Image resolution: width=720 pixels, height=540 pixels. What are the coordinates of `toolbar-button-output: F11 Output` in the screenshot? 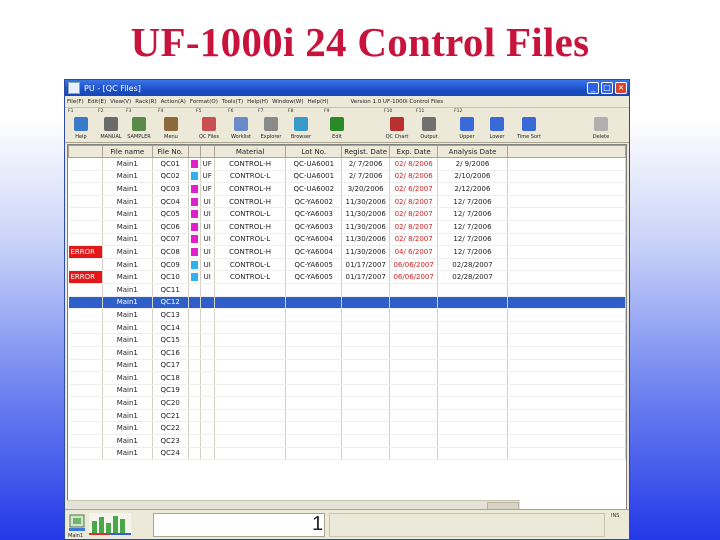 It's located at (429, 124).